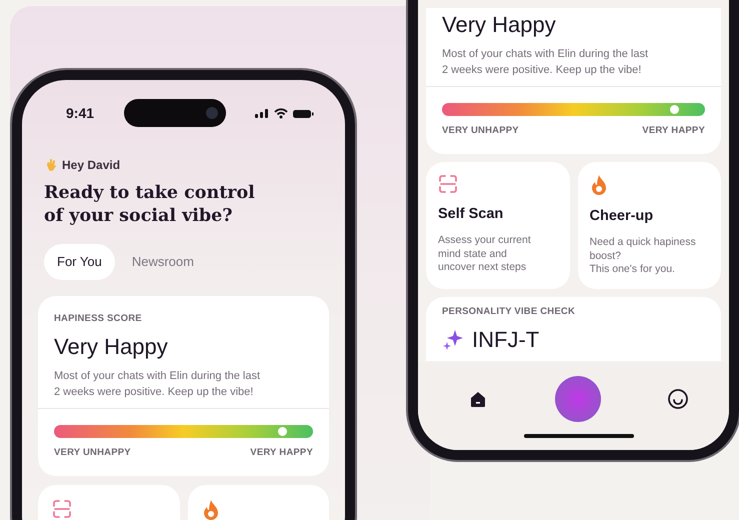  I want to click on tab: Newsroom, so click(162, 262).